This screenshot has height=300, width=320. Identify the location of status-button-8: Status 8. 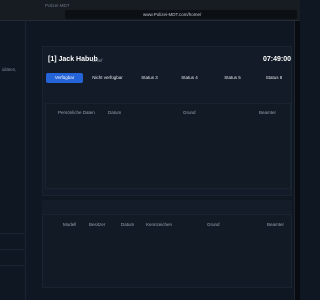
(274, 78).